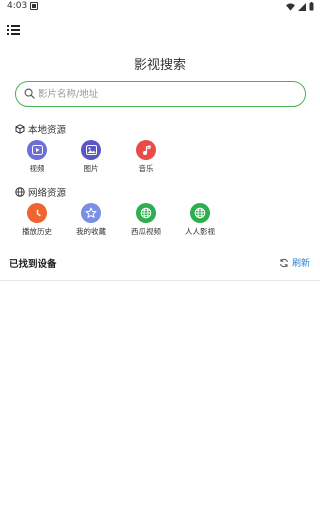 This screenshot has width=320, height=519. Describe the element at coordinates (160, 7) in the screenshot. I see `status-bar: 4:03` at that location.